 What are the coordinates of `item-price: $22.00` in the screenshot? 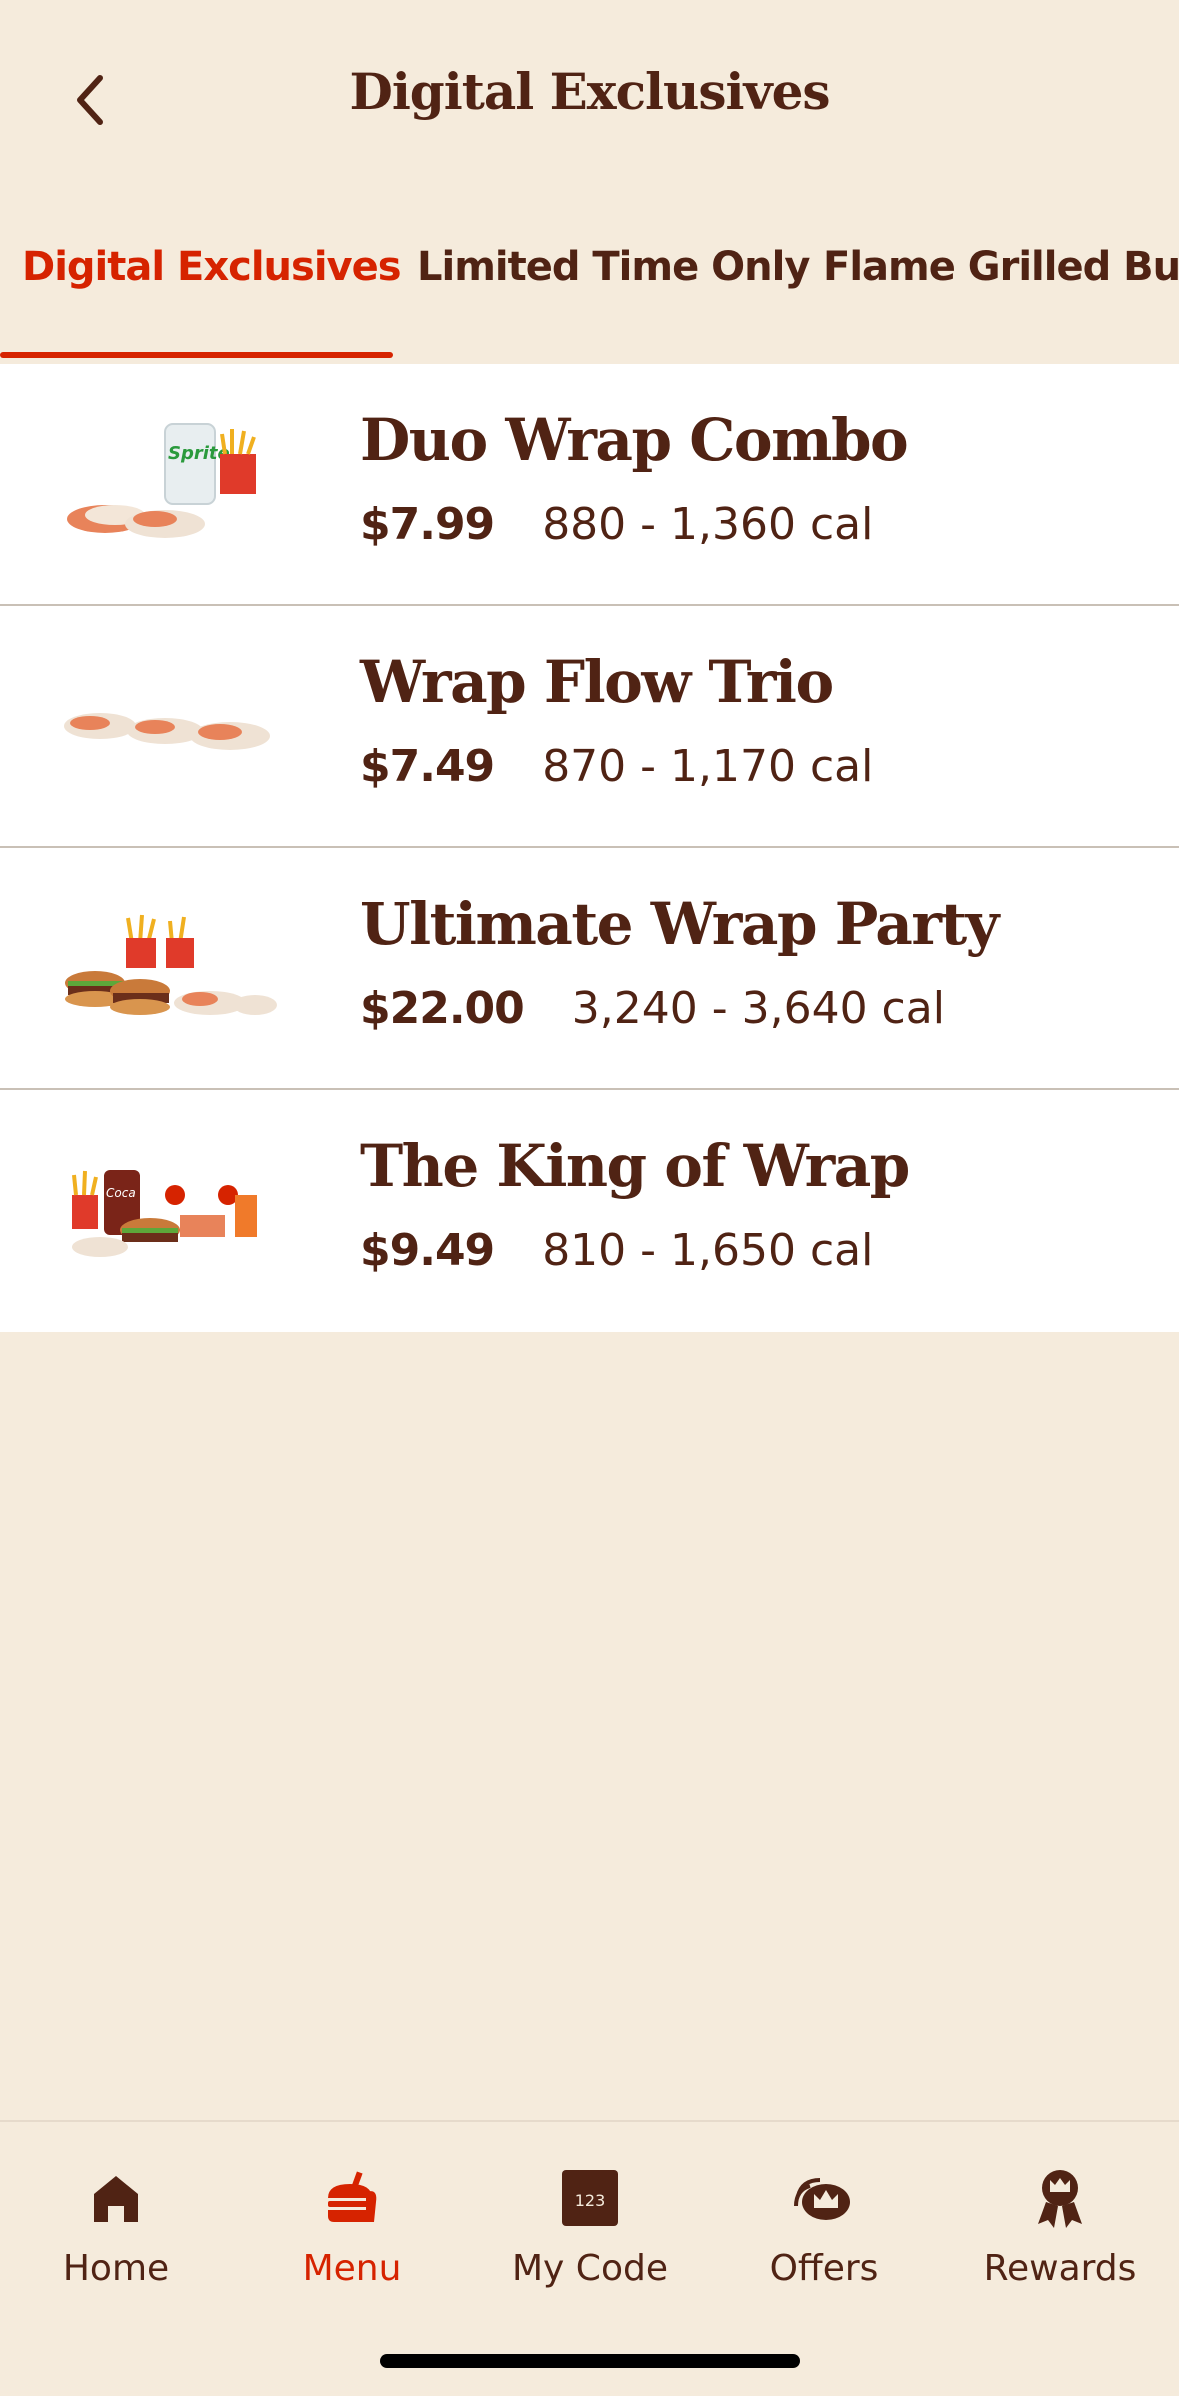 It's located at (442, 1008).